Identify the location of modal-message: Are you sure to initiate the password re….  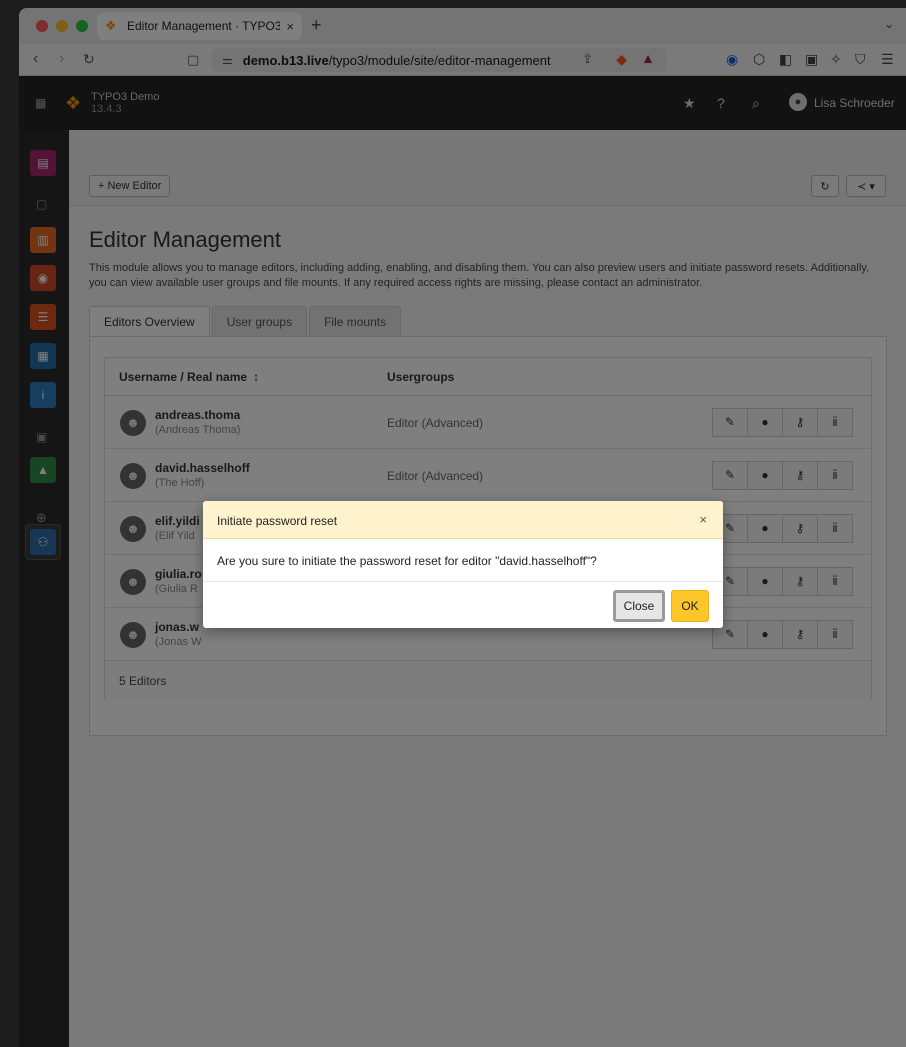
(463, 560).